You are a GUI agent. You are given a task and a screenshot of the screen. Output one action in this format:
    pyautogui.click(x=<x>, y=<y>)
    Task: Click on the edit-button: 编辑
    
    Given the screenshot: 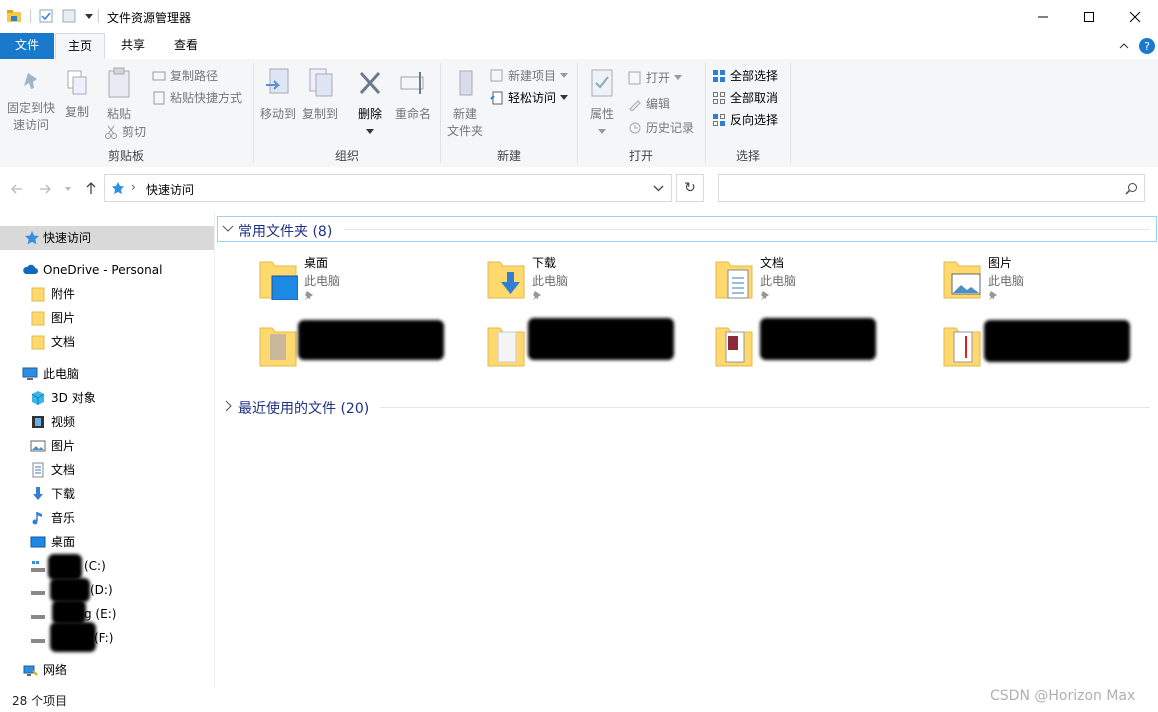 What is the action you would take?
    pyautogui.click(x=649, y=103)
    